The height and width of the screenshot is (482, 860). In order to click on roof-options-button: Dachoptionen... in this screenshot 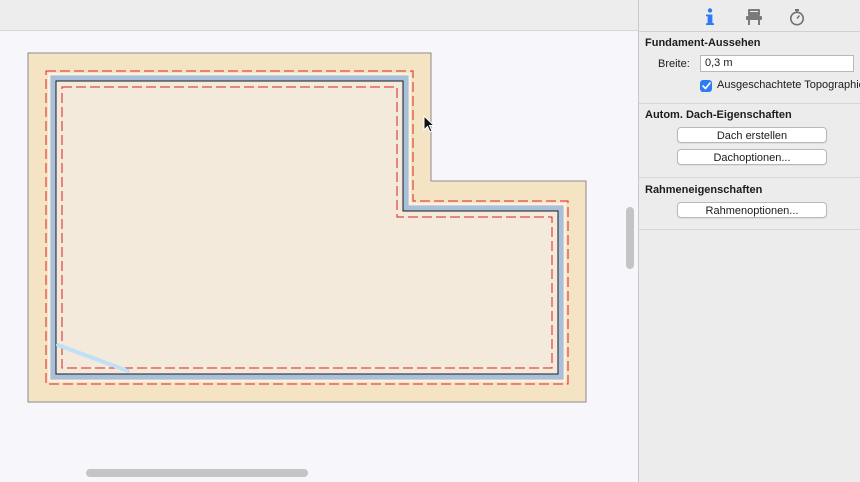, I will do `click(752, 157)`.